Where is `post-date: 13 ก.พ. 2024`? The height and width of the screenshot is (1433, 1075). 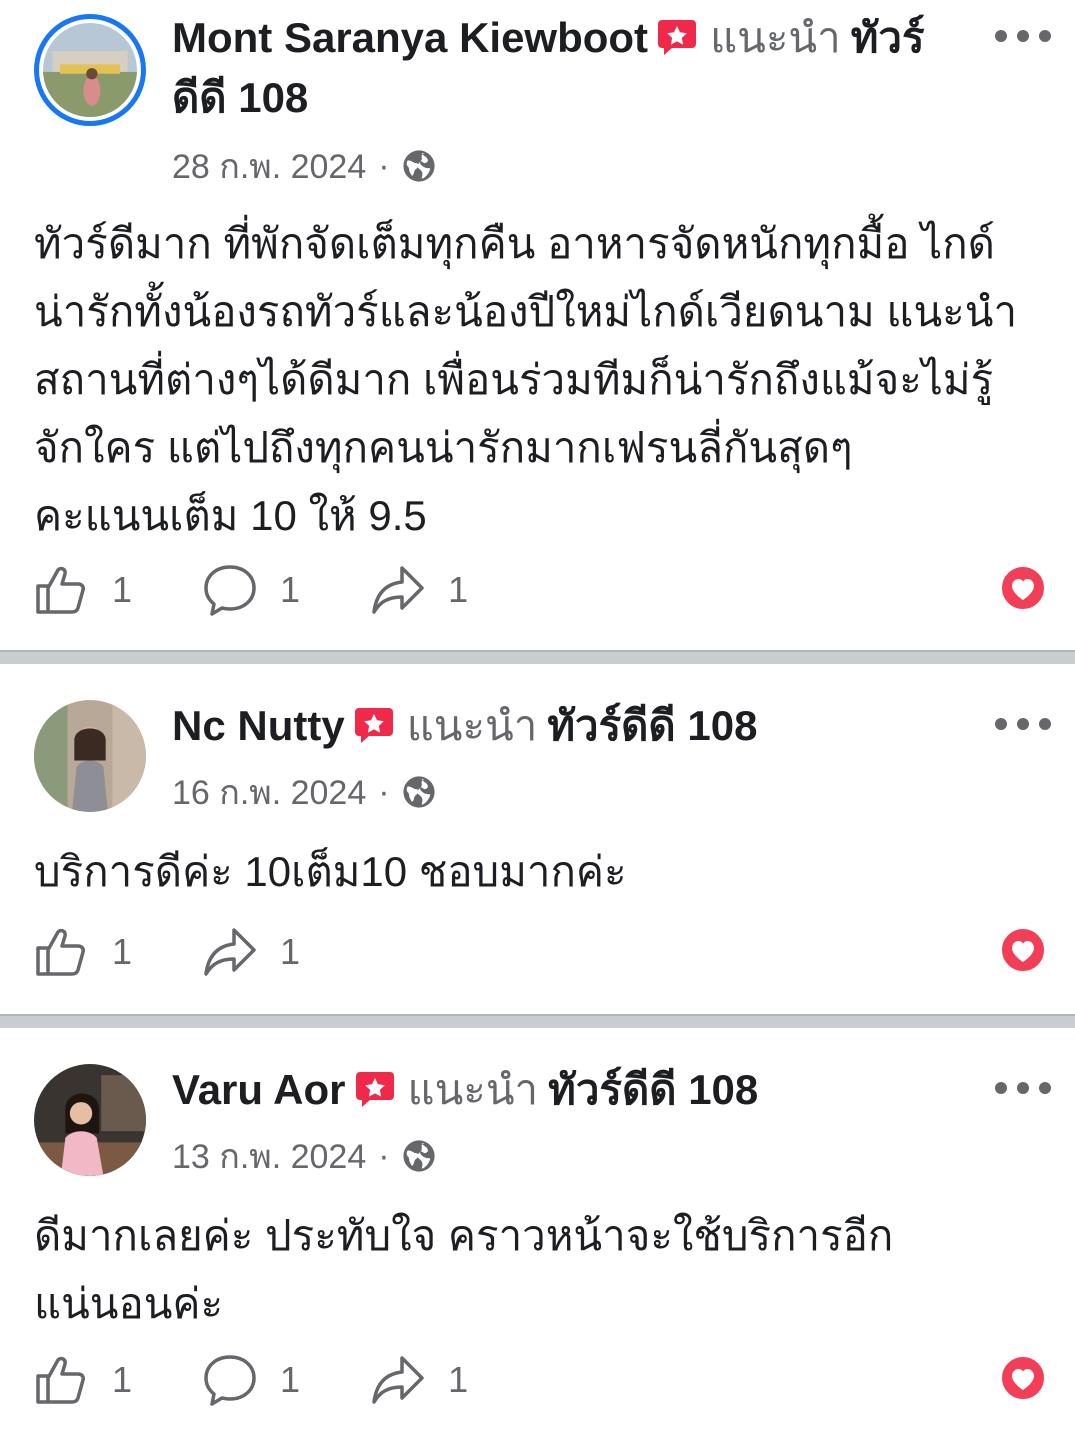
post-date: 13 ก.พ. 2024 is located at coordinates (269, 1156).